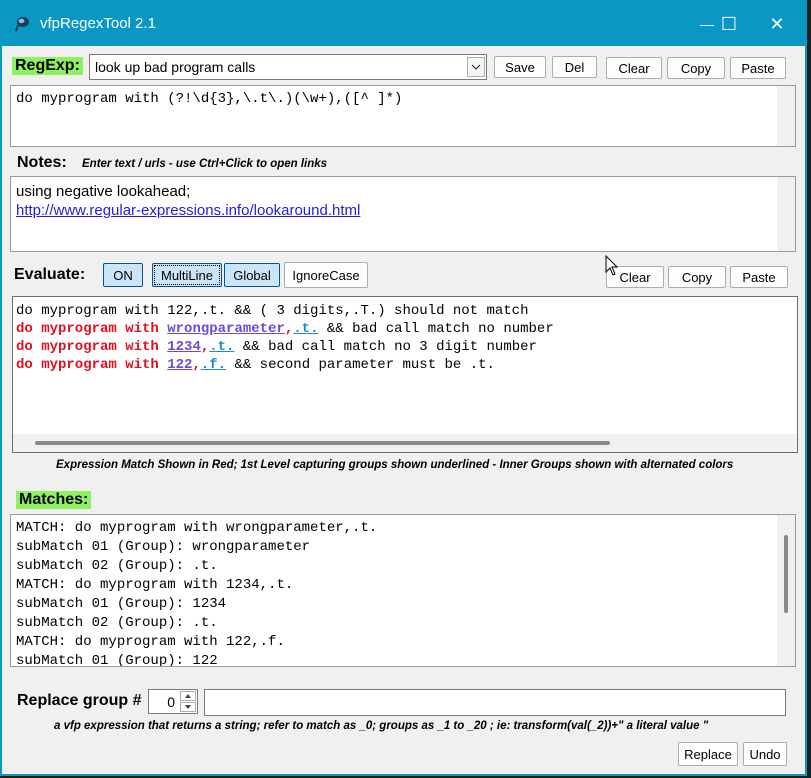 The height and width of the screenshot is (778, 811). What do you see at coordinates (520, 67) in the screenshot?
I see `save-button: Save` at bounding box center [520, 67].